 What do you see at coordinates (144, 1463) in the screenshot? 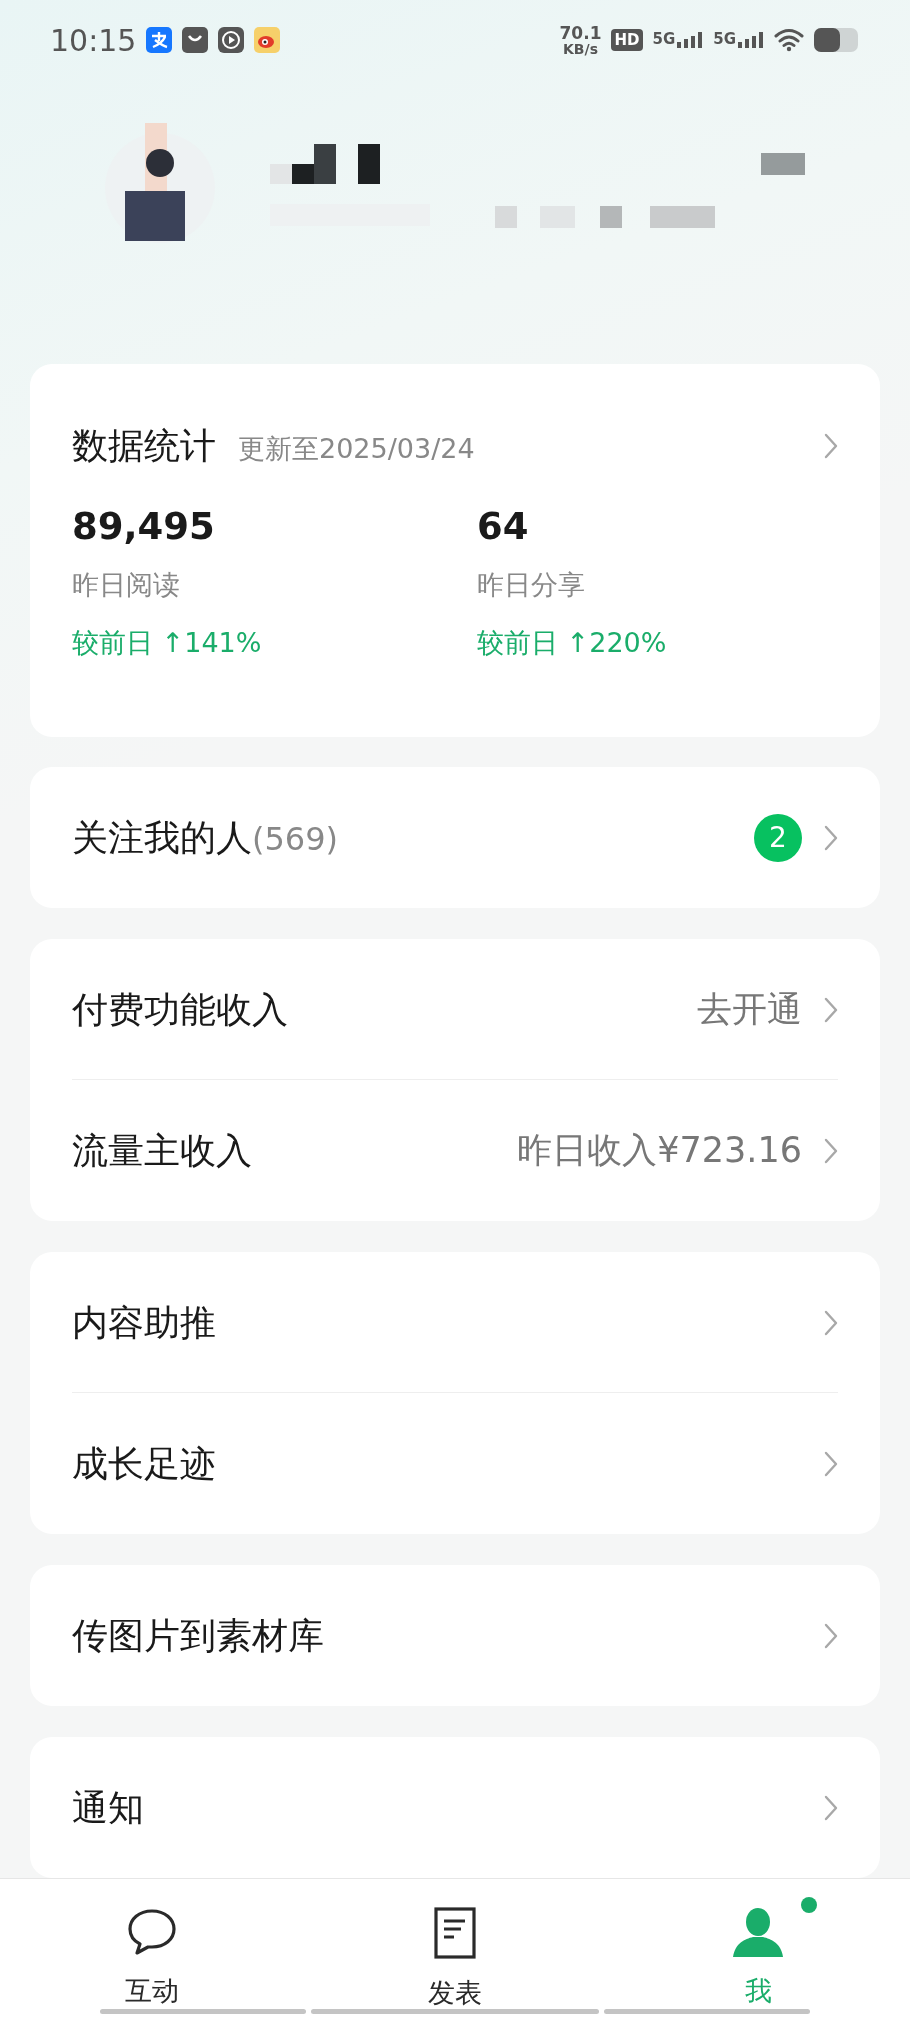
I see `menu-label: 成长足迹` at bounding box center [144, 1463].